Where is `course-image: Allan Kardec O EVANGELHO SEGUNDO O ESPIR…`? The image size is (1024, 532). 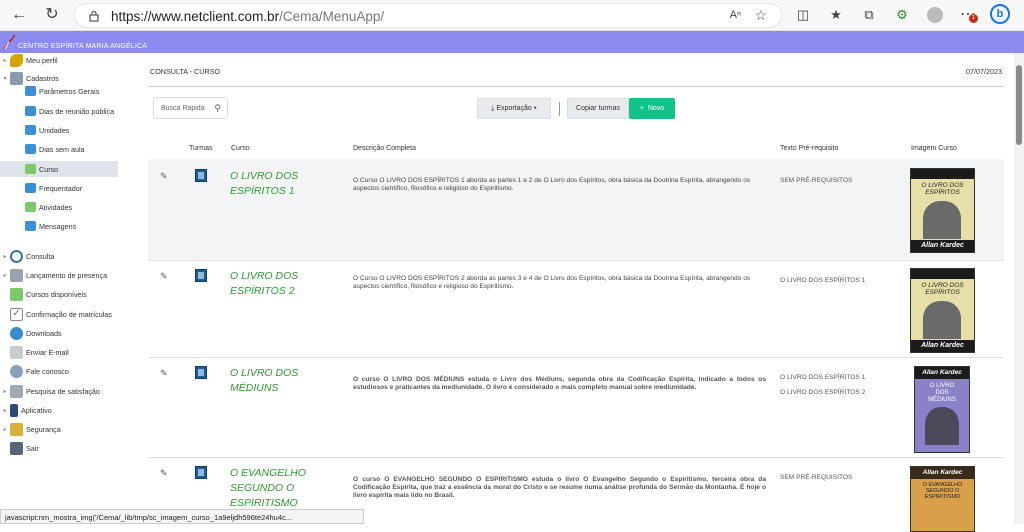 course-image: Allan Kardec O EVANGELHO SEGUNDO O ESPIR… is located at coordinates (942, 499).